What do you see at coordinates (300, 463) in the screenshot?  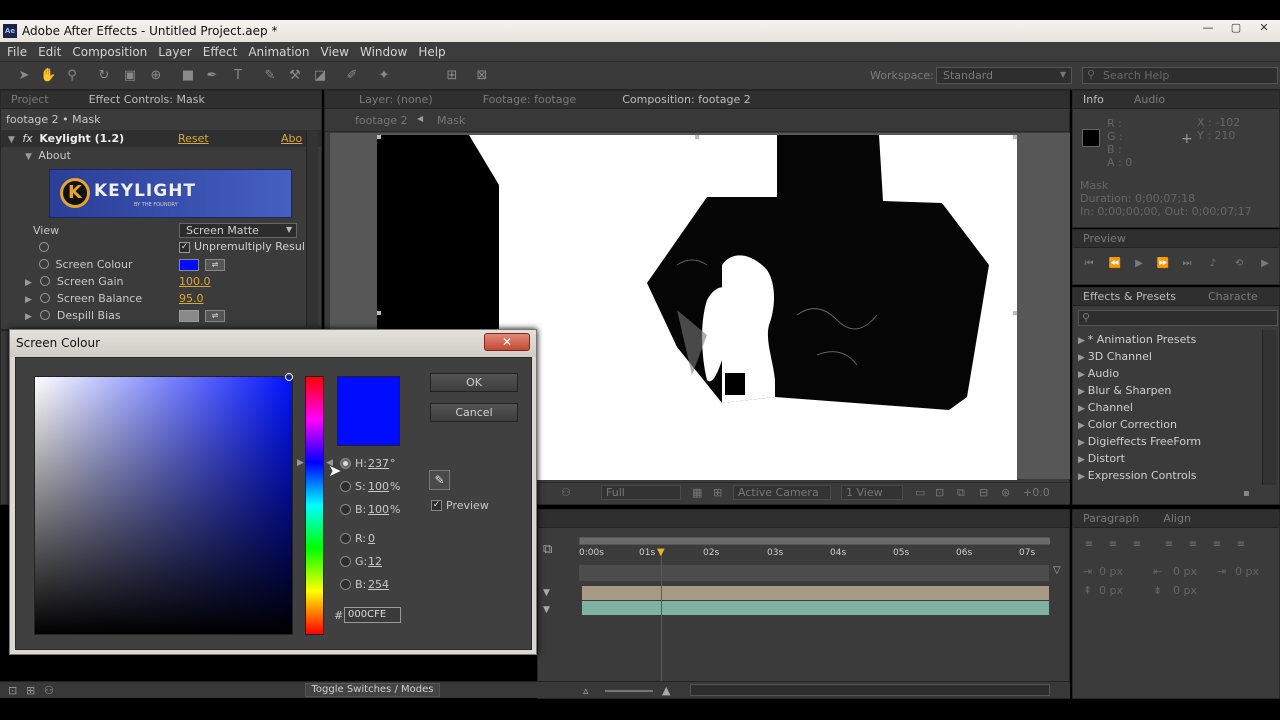 I see `hue-slider-left-arrow-icon: ▶` at bounding box center [300, 463].